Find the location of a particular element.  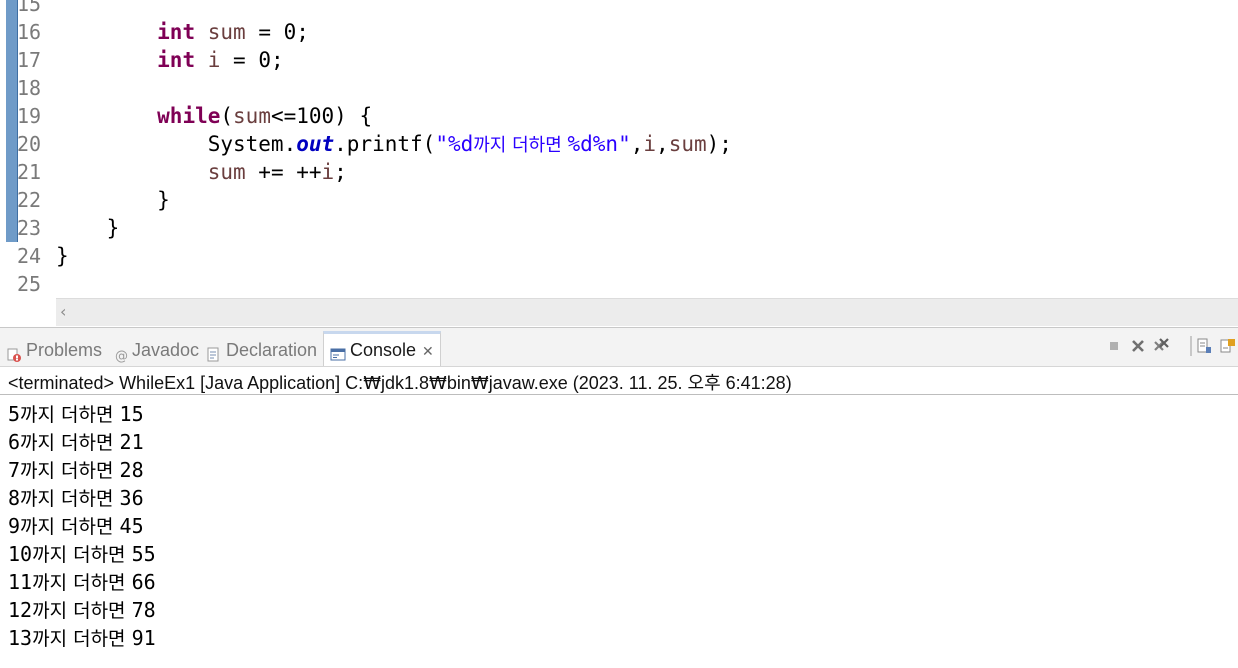

javadoc-icon: @ is located at coordinates (121, 352).